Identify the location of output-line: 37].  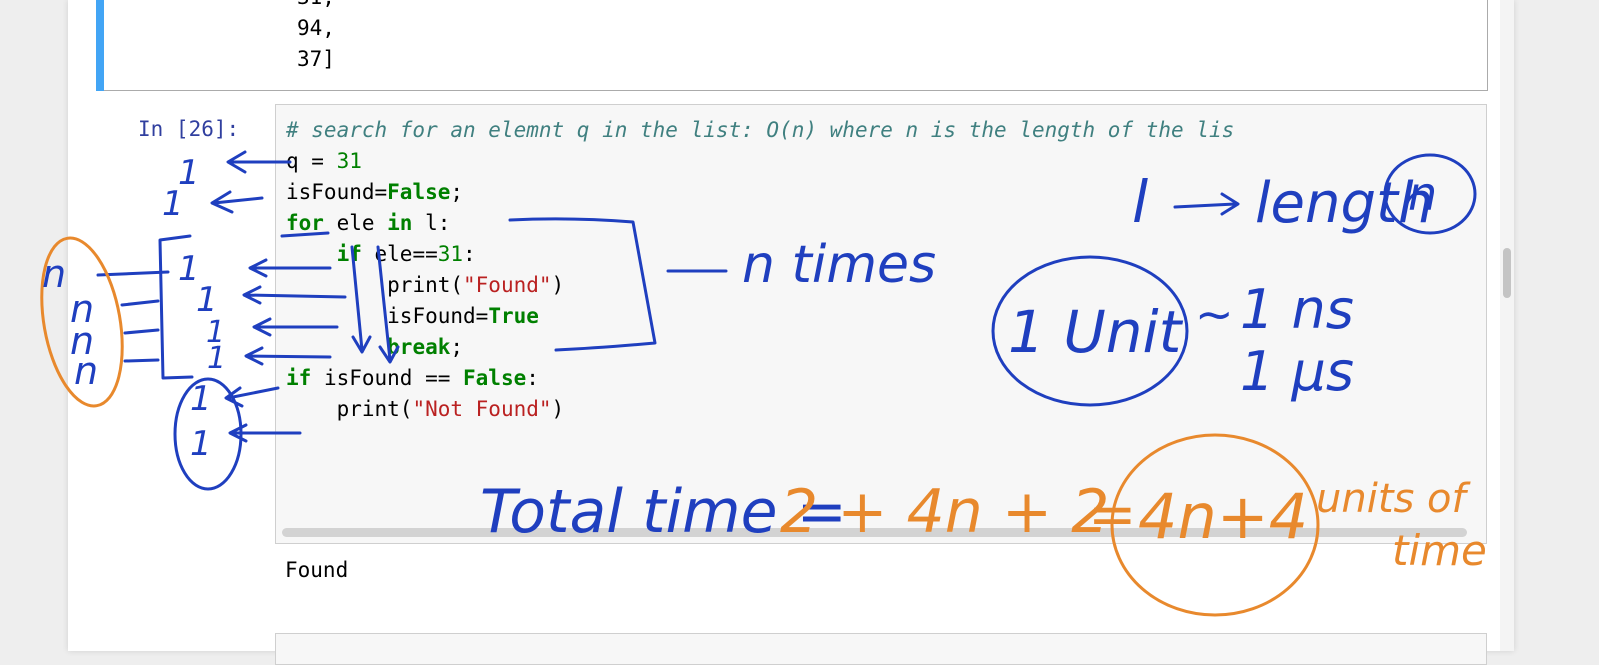
(316, 59).